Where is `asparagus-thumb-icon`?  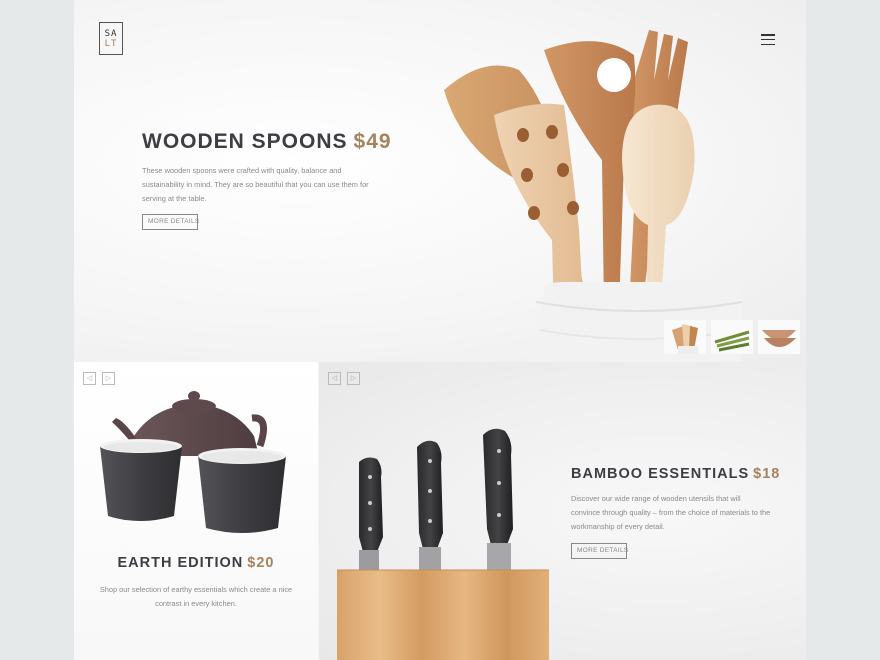 asparagus-thumb-icon is located at coordinates (732, 337).